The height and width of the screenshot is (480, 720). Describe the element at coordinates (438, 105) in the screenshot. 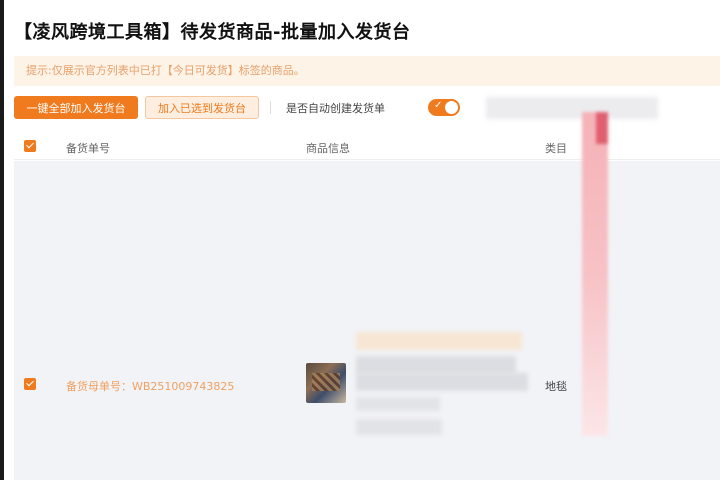

I see `check-icon: ✓` at that location.